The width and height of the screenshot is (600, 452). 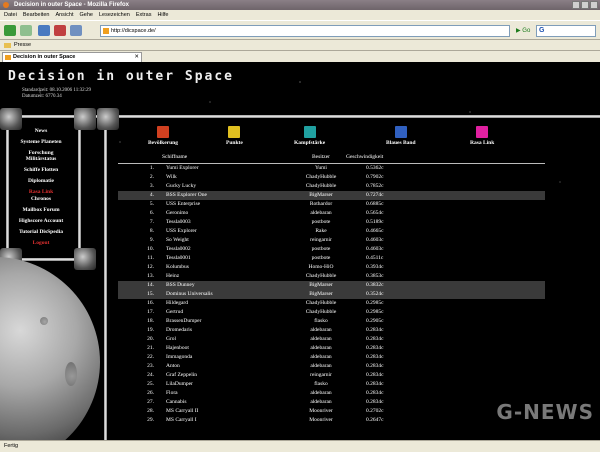 I want to click on table-row: 9. So Weight reingarnir 0.4603c, so click(x=331, y=240).